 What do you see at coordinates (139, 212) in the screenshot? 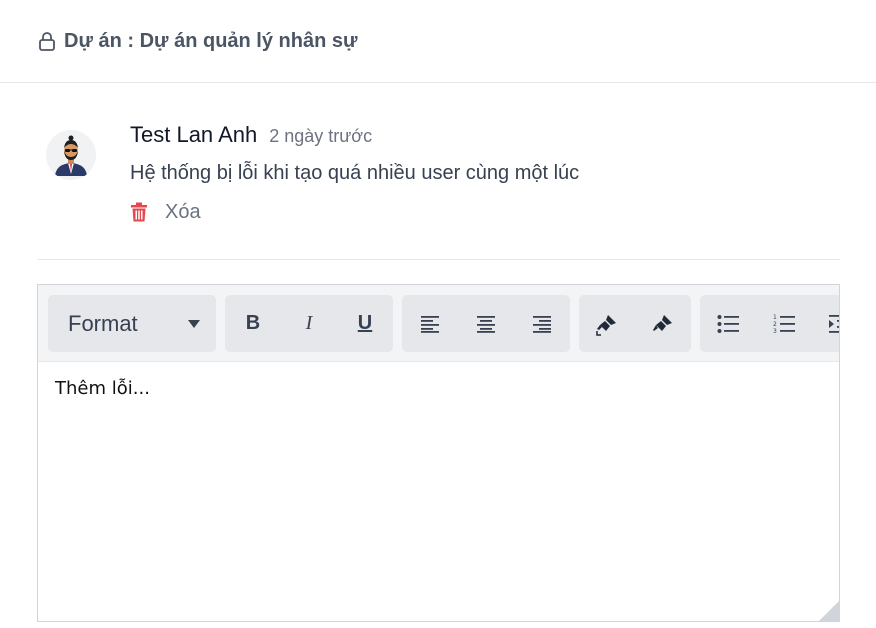
I see `trash-icon` at bounding box center [139, 212].